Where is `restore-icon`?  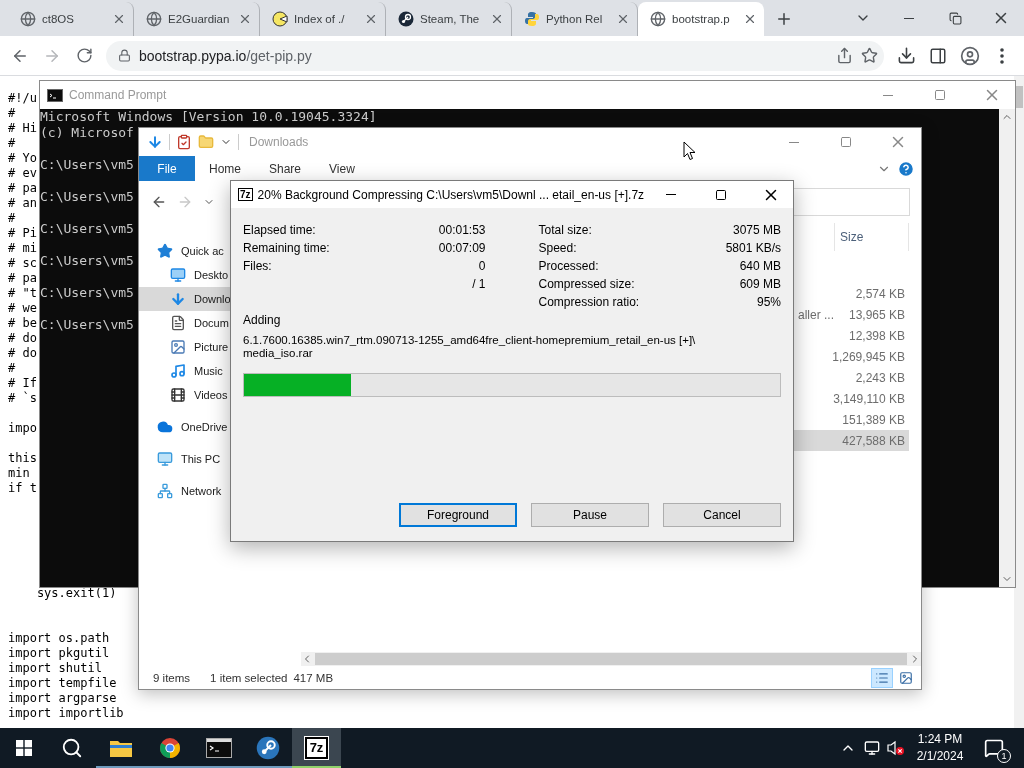 restore-icon is located at coordinates (955, 18).